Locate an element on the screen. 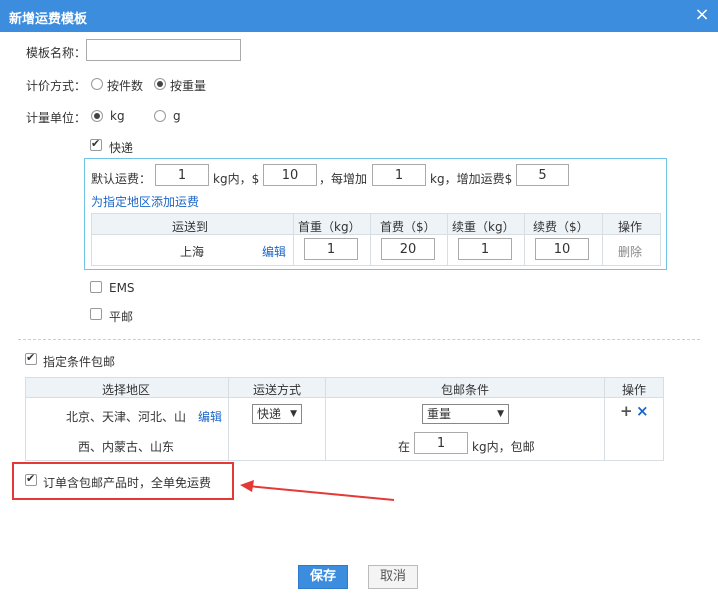 The width and height of the screenshot is (718, 604). section-divider is located at coordinates (359, 339).